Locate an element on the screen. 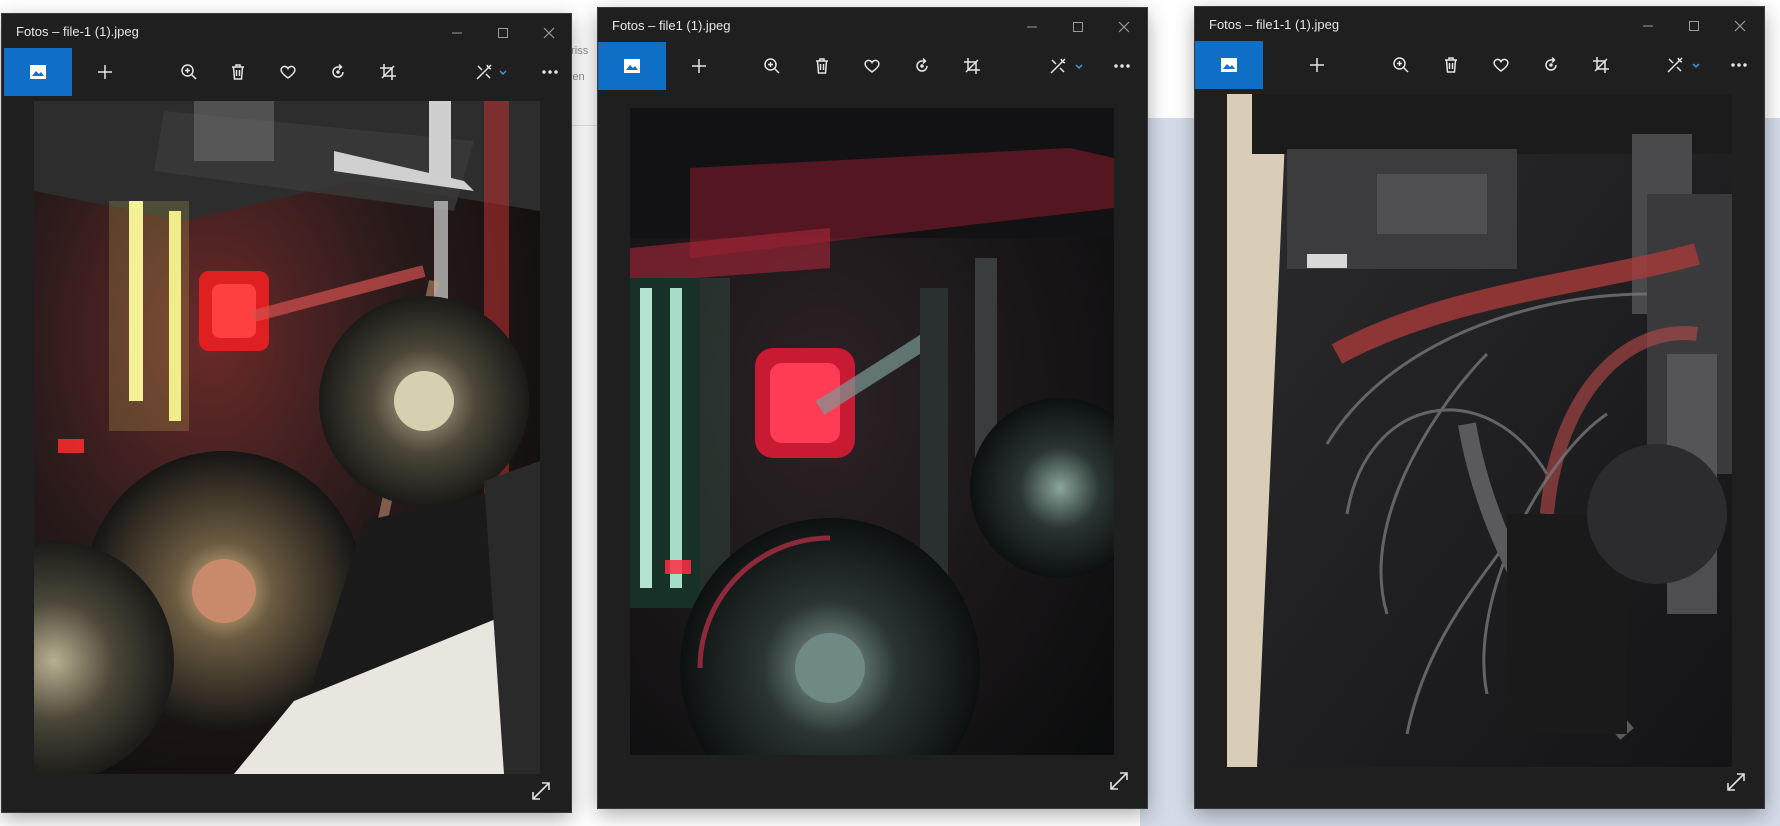 Image resolution: width=1780 pixels, height=826 pixels. window-title: Fotos – file1 (1).jpeg is located at coordinates (671, 25).